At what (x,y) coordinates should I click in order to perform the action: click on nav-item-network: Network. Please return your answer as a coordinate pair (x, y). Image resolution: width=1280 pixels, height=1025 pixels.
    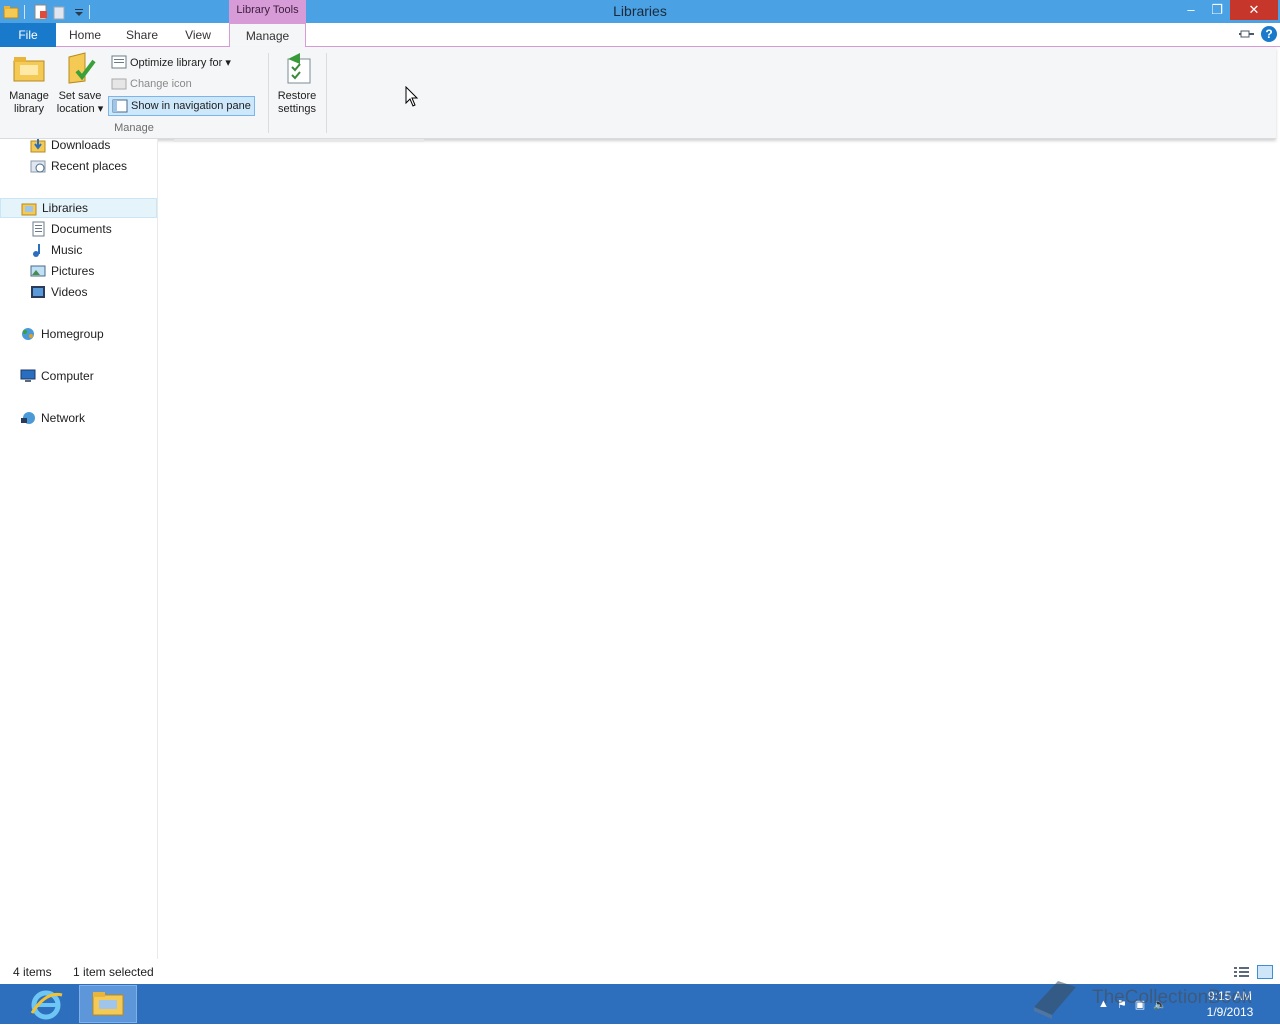
    Looking at the image, I should click on (78, 418).